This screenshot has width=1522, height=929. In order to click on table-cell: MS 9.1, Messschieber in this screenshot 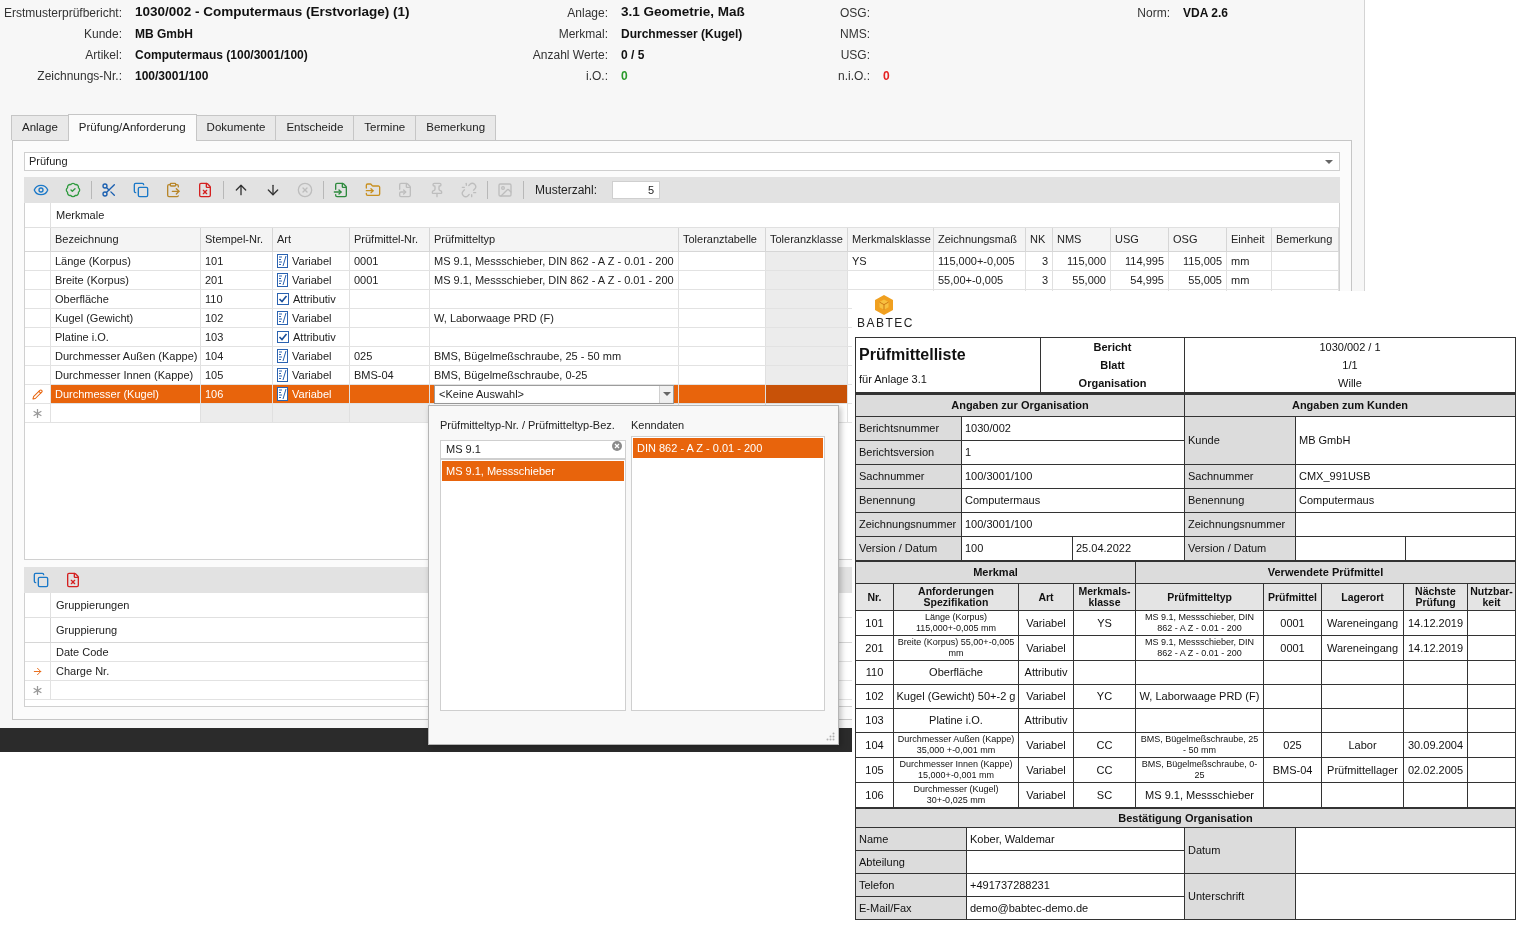, I will do `click(1199, 795)`.